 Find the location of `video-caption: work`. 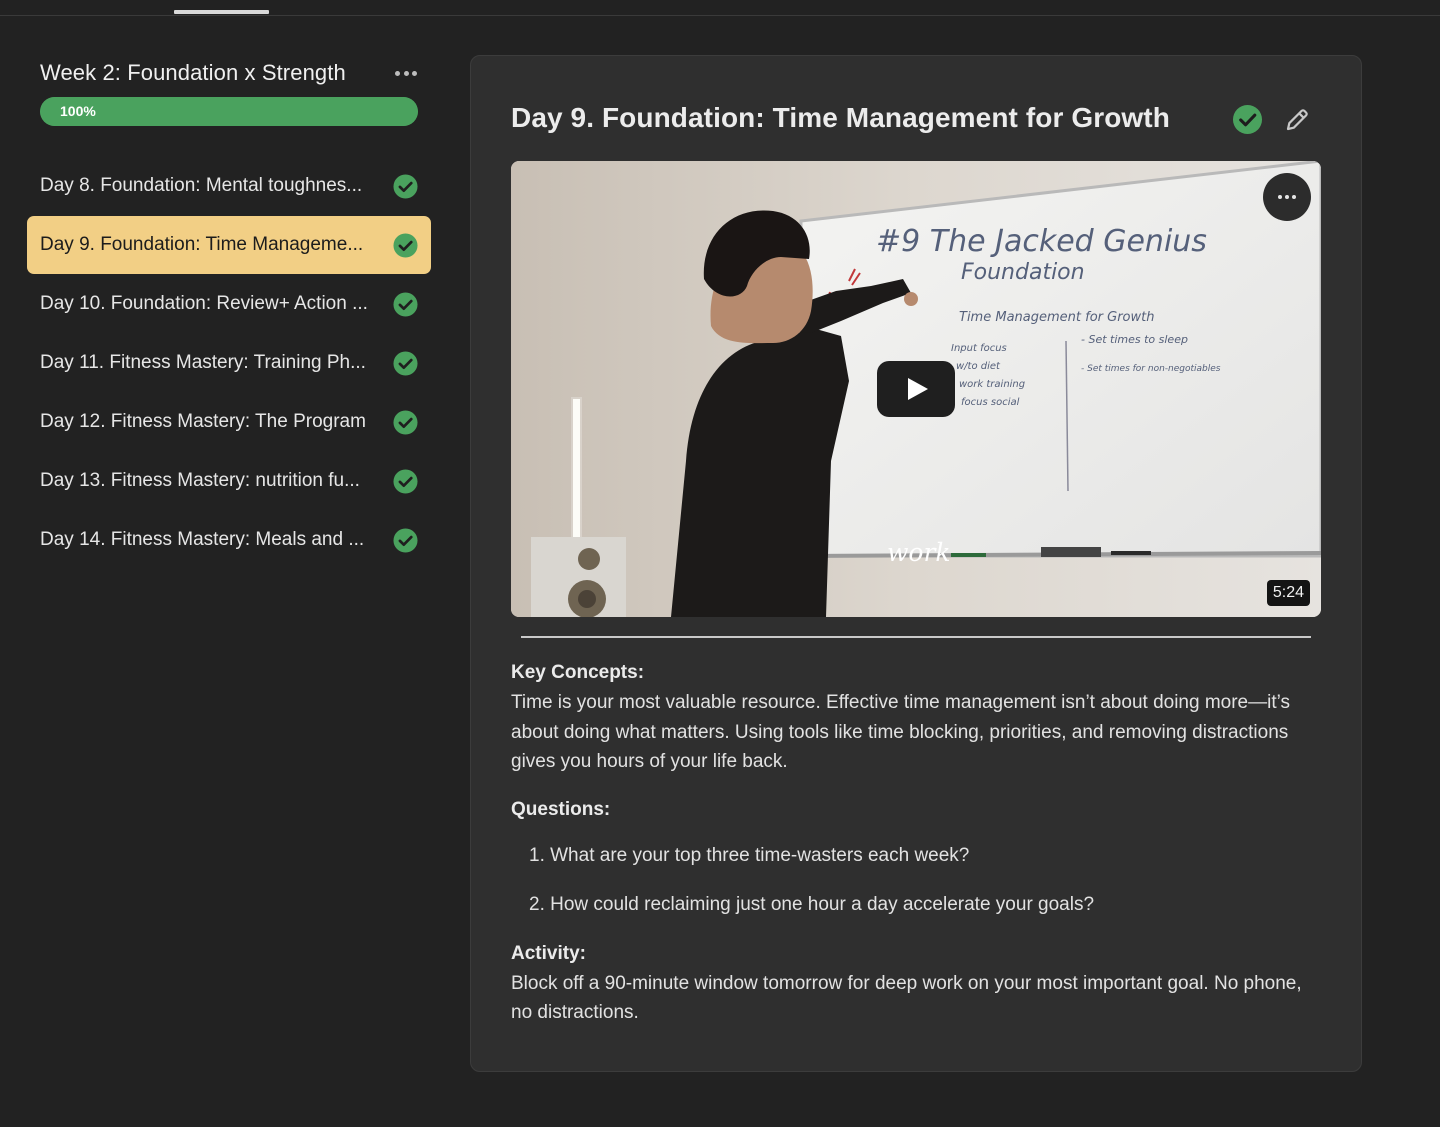

video-caption: work is located at coordinates (919, 552).